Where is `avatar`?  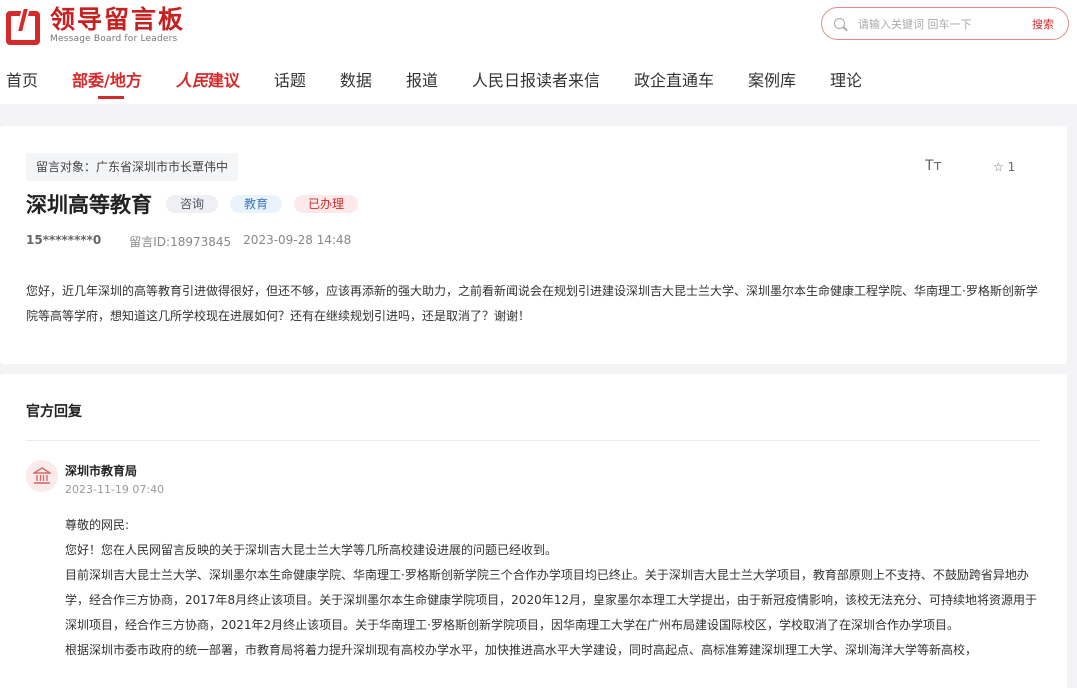
avatar is located at coordinates (42, 476).